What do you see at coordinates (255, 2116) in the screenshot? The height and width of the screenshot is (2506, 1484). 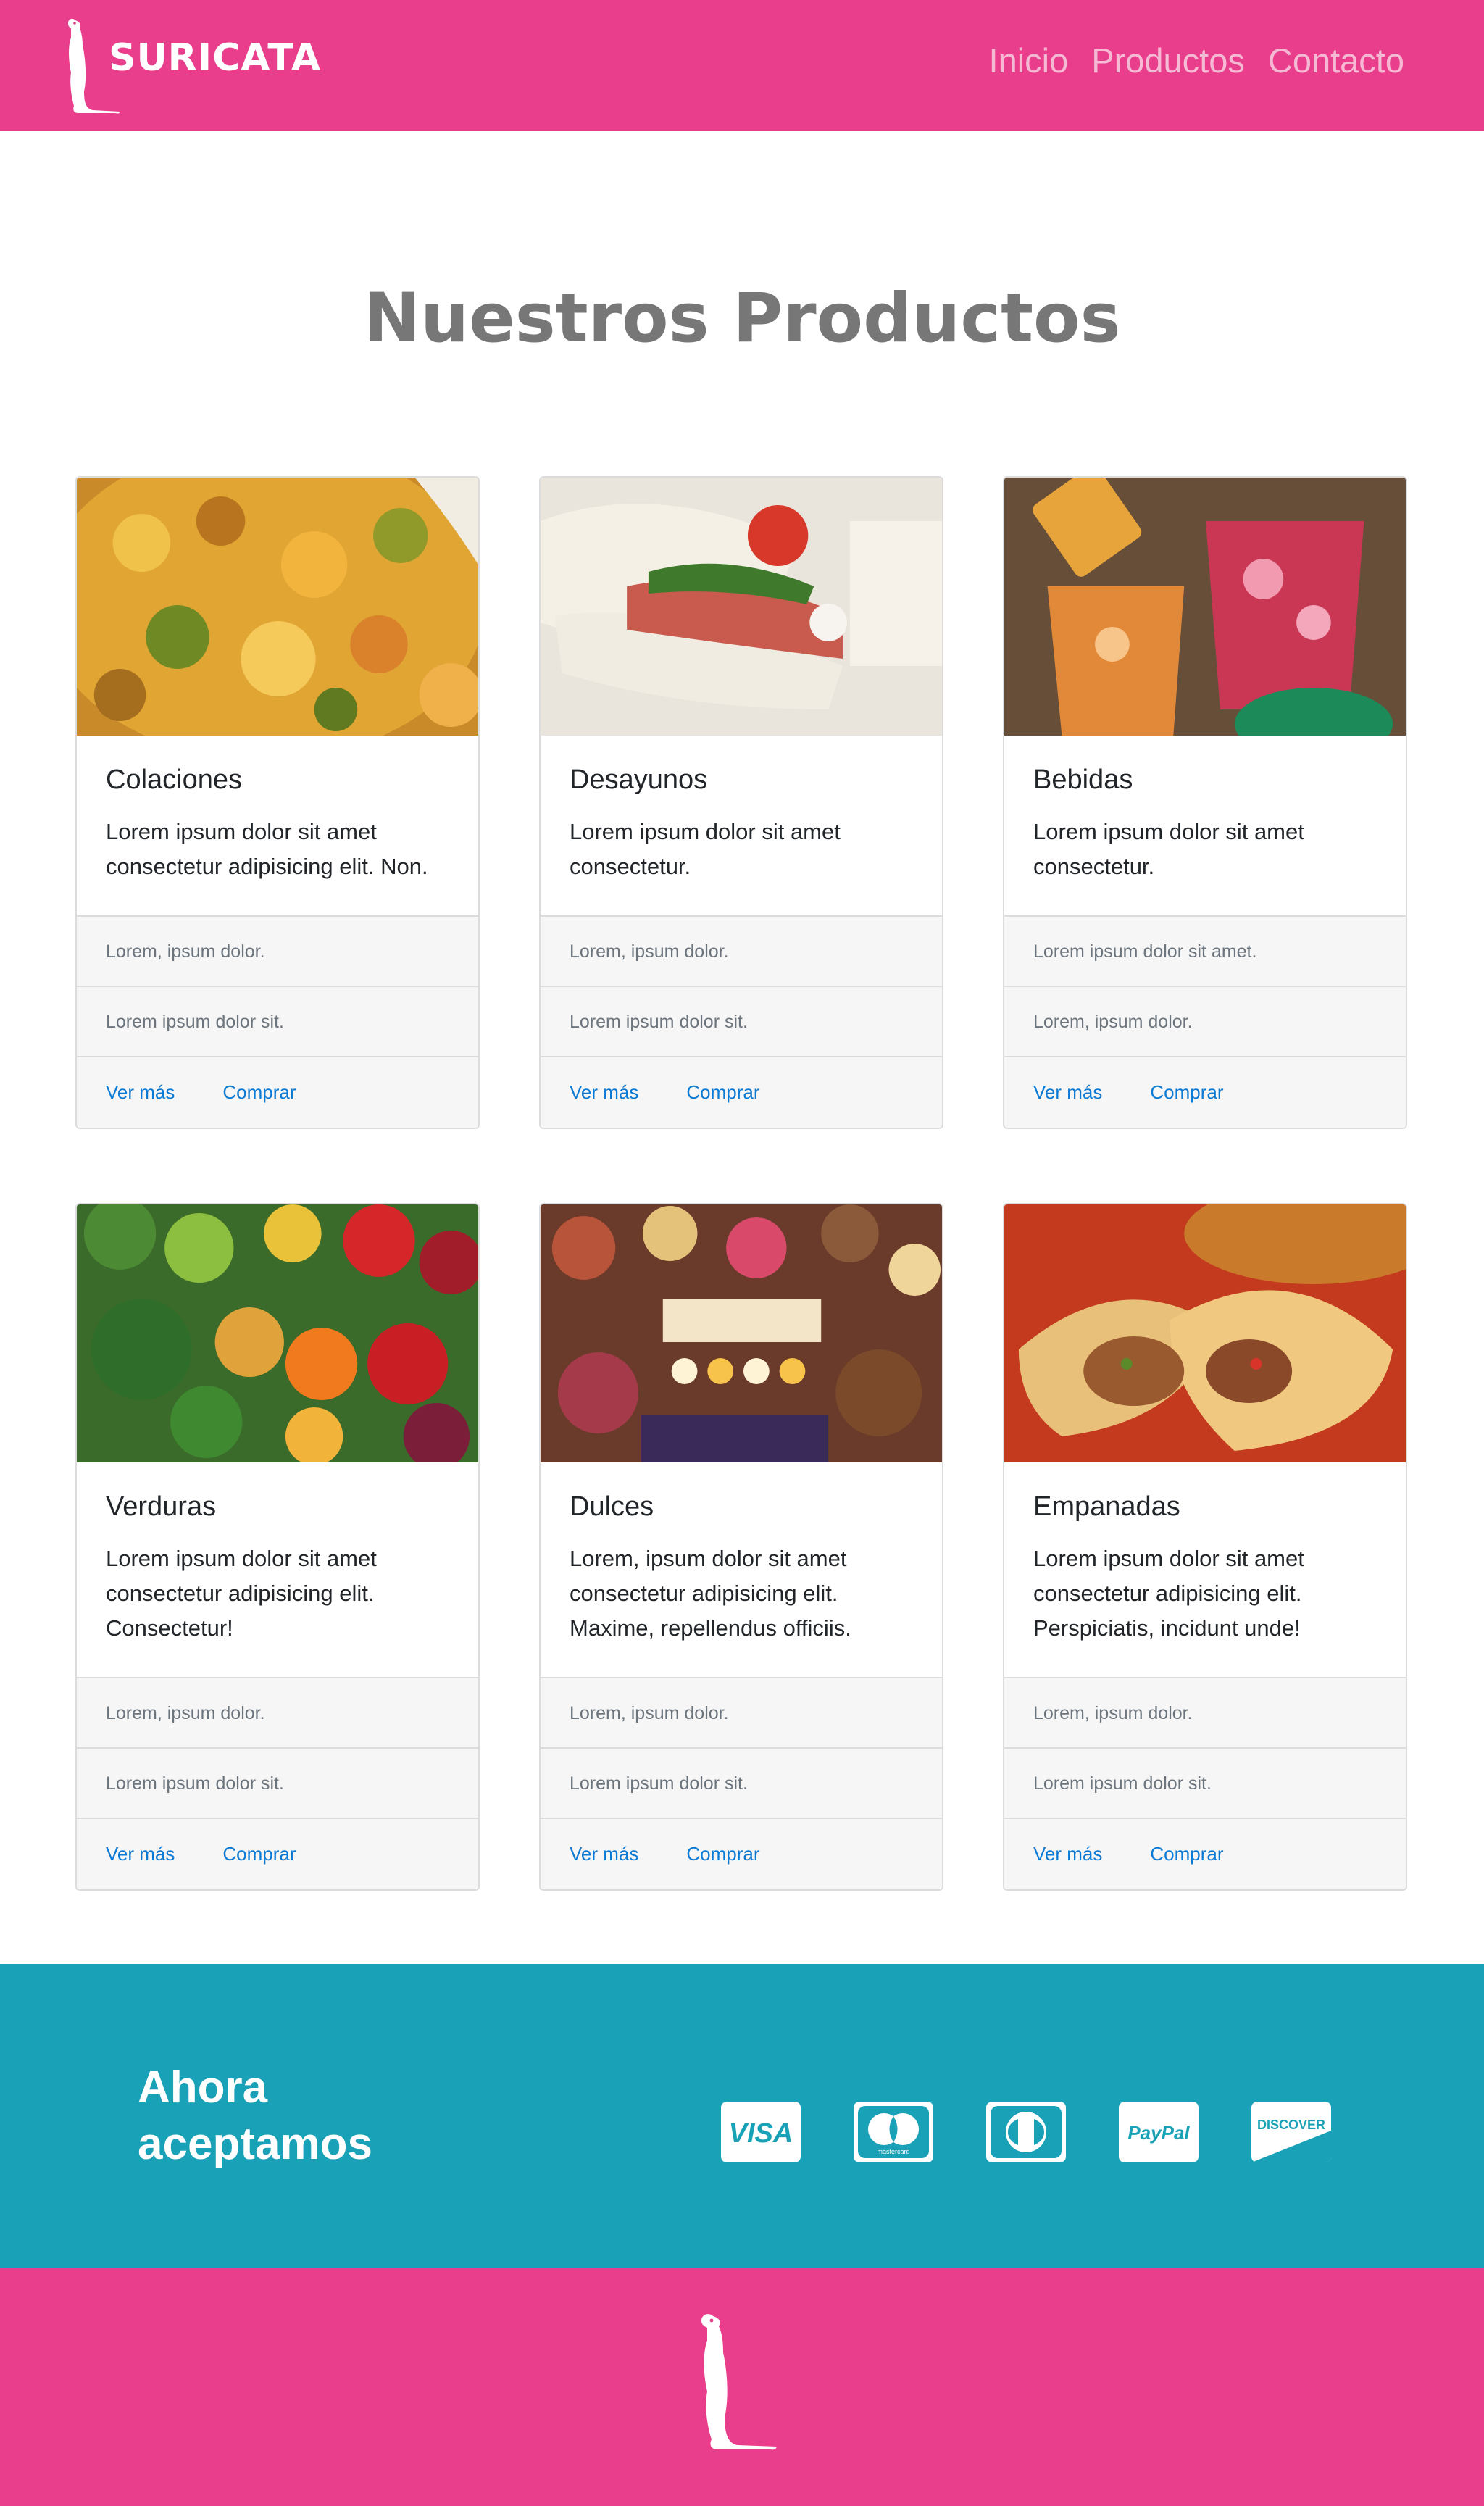 I see `payment-title: Ahora aceptamos` at bounding box center [255, 2116].